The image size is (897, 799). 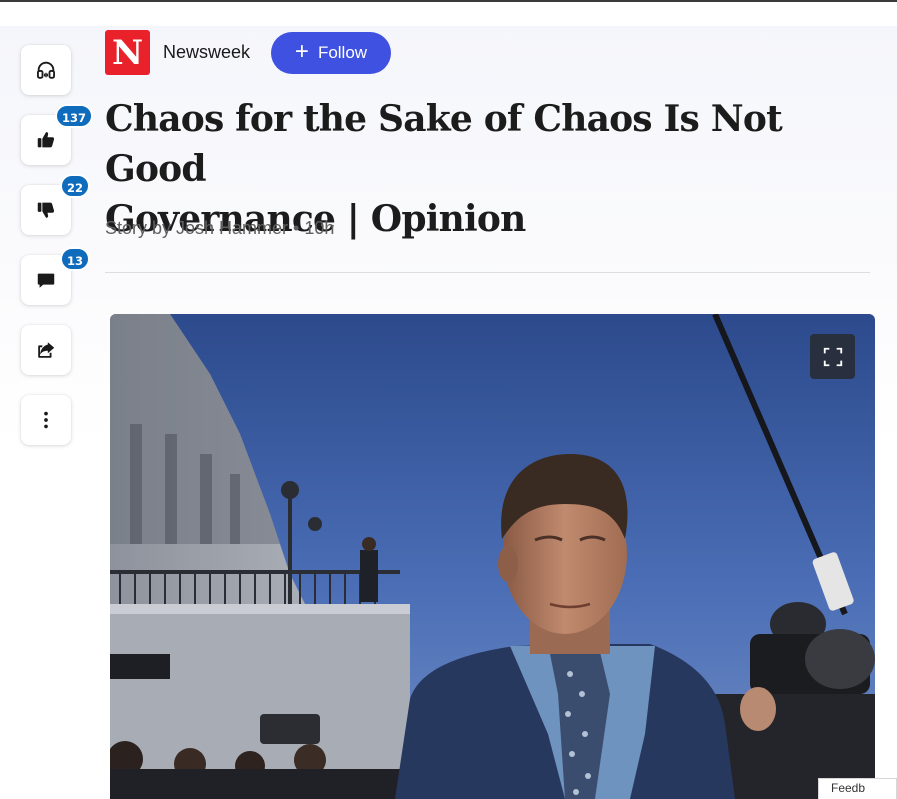 I want to click on fullscreen-button, so click(x=832, y=356).